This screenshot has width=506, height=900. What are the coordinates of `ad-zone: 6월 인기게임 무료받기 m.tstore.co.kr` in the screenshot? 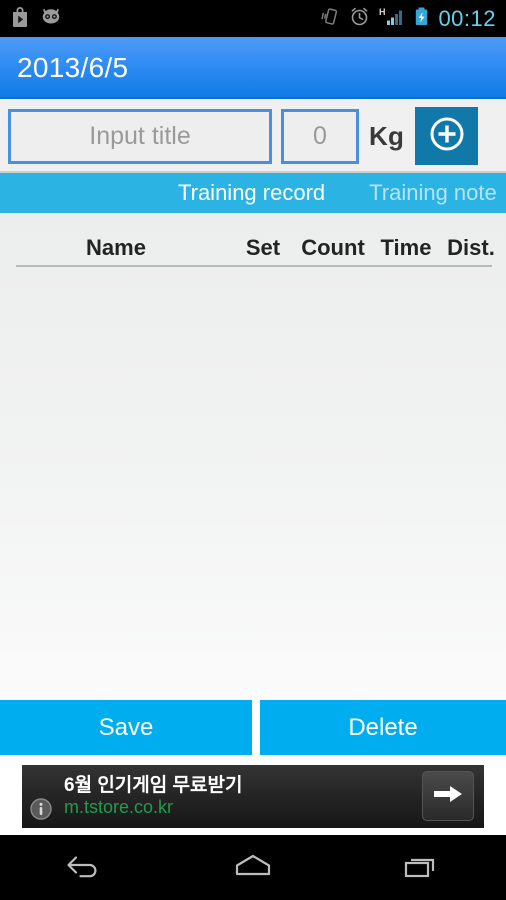 It's located at (253, 797).